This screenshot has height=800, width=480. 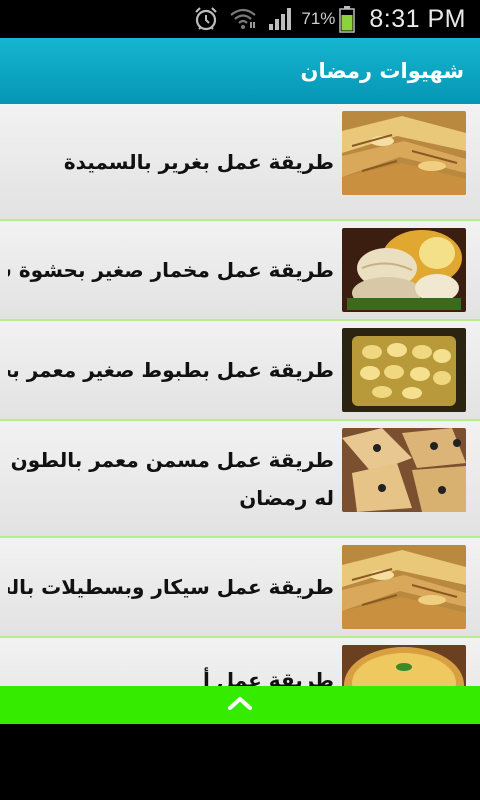 I want to click on list-item: طريقة عمل سيكار وبسطيلات بالحو, so click(x=240, y=588).